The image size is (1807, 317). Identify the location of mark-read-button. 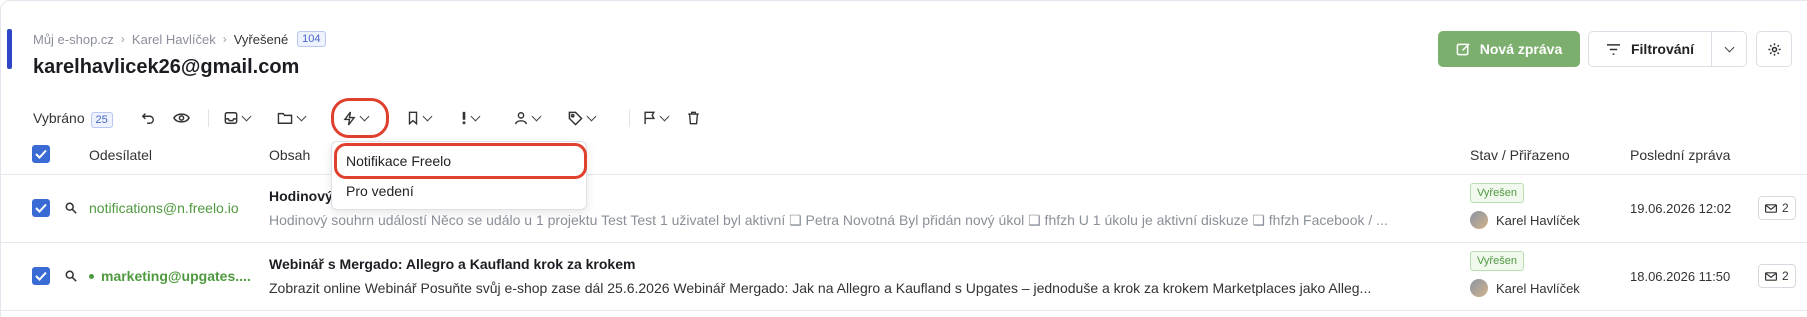
(181, 118).